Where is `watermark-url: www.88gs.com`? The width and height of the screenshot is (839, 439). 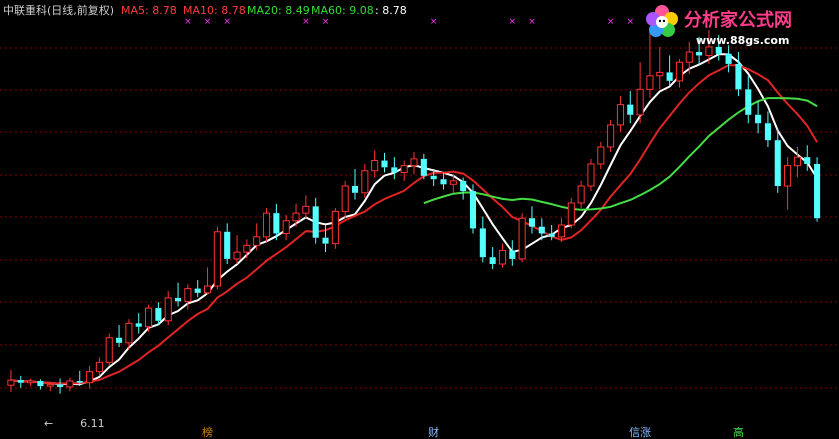 watermark-url: www.88gs.com is located at coordinates (742, 40).